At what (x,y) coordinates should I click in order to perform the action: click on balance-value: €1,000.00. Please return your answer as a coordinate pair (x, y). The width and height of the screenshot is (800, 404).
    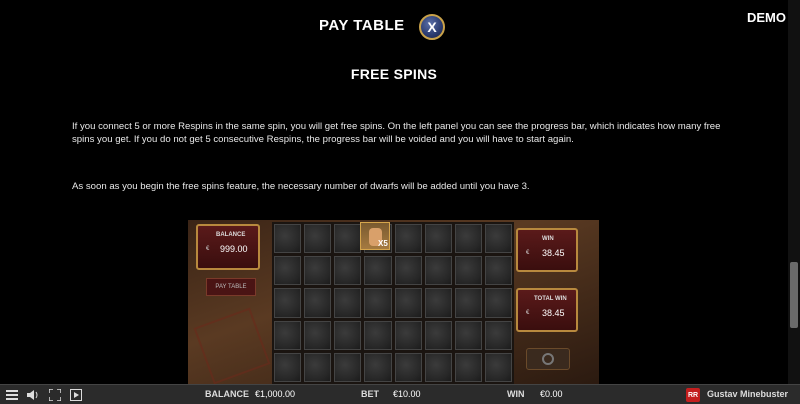
    Looking at the image, I should click on (275, 394).